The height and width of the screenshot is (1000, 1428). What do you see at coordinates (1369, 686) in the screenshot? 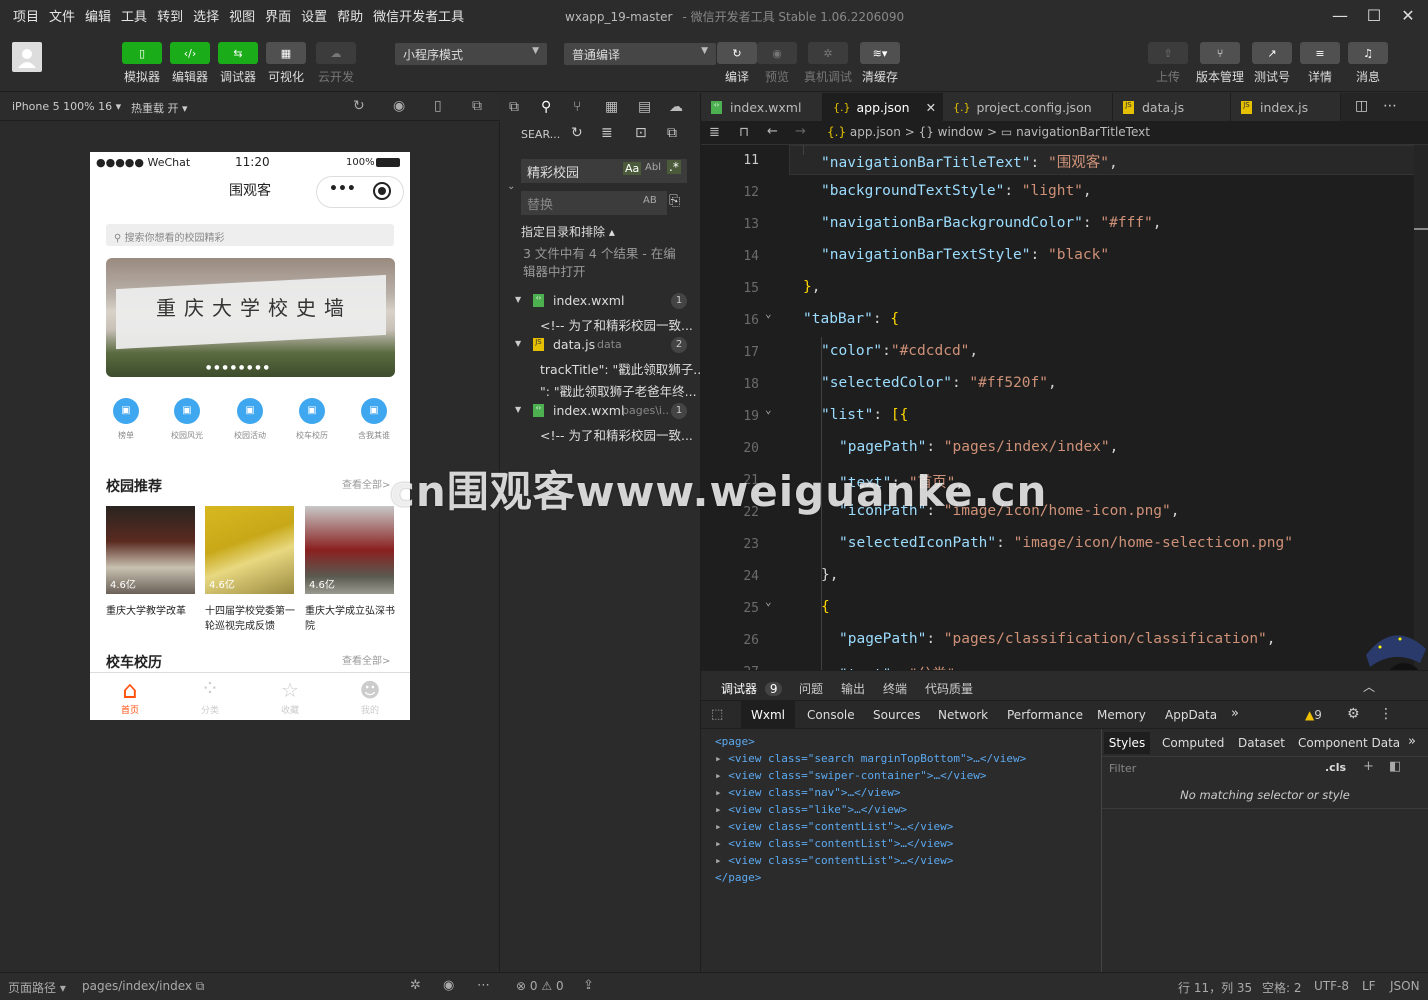
I see `chevron-up-icon: ︿` at bounding box center [1369, 686].